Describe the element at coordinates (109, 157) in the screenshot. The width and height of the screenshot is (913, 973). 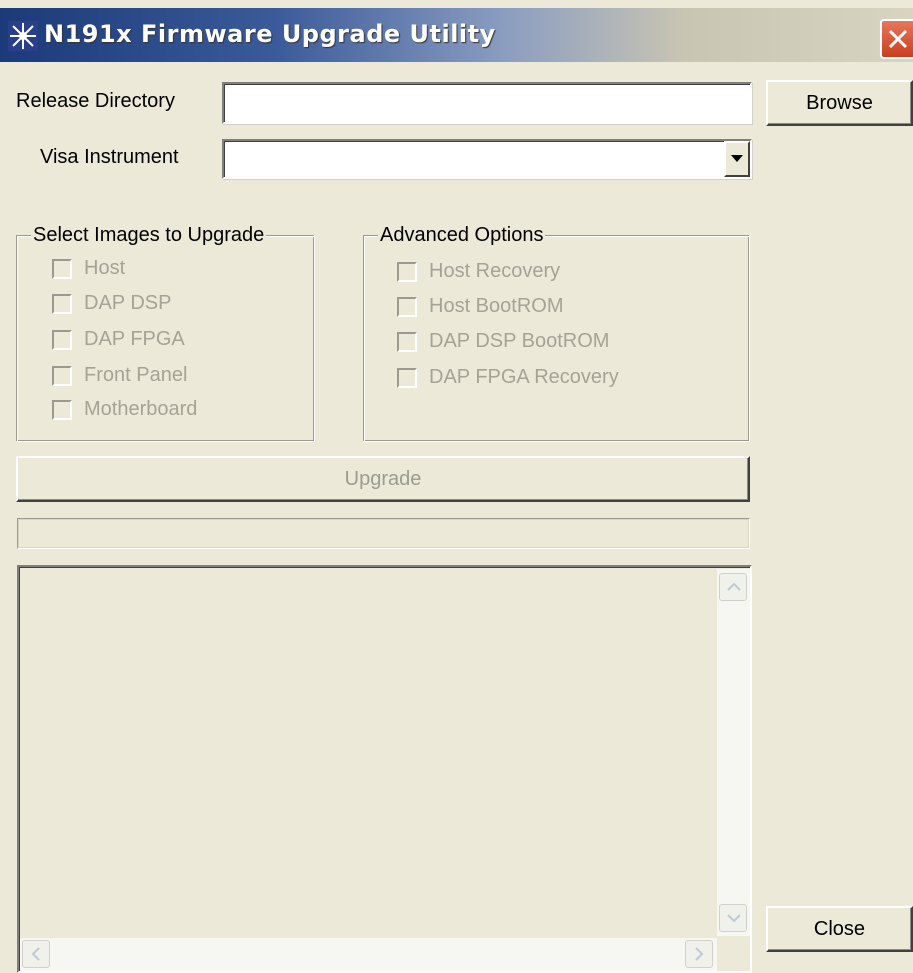
I see `visa-instrument-label: Visa Instrument` at that location.